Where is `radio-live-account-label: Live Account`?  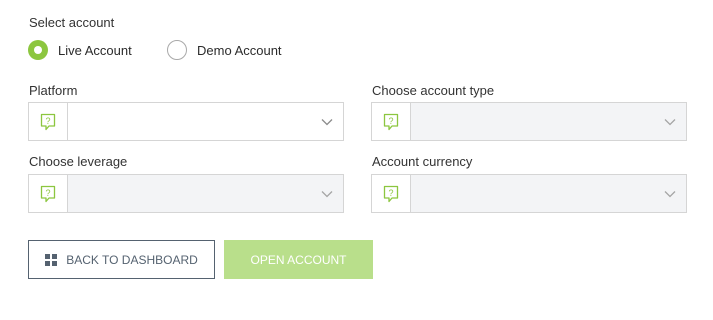
radio-live-account-label: Live Account is located at coordinates (95, 50).